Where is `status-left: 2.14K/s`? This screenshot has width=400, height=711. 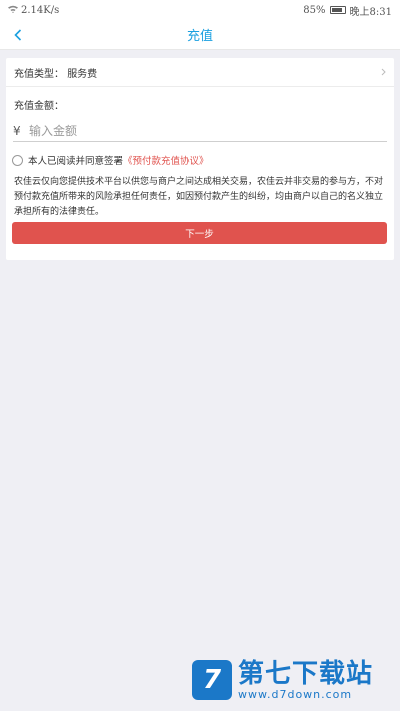
status-left: 2.14K/s is located at coordinates (33, 10).